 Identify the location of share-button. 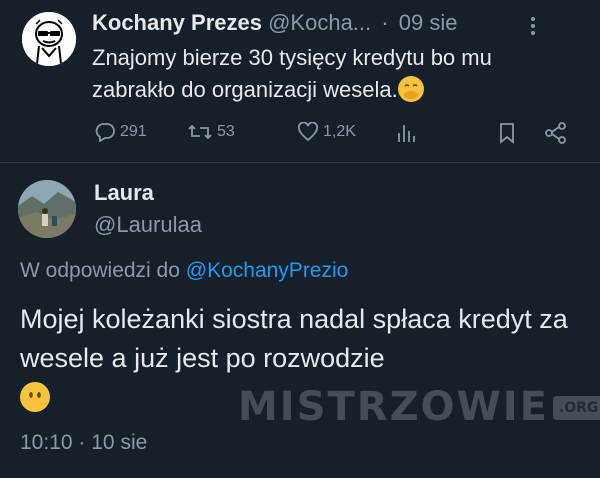
(558, 133).